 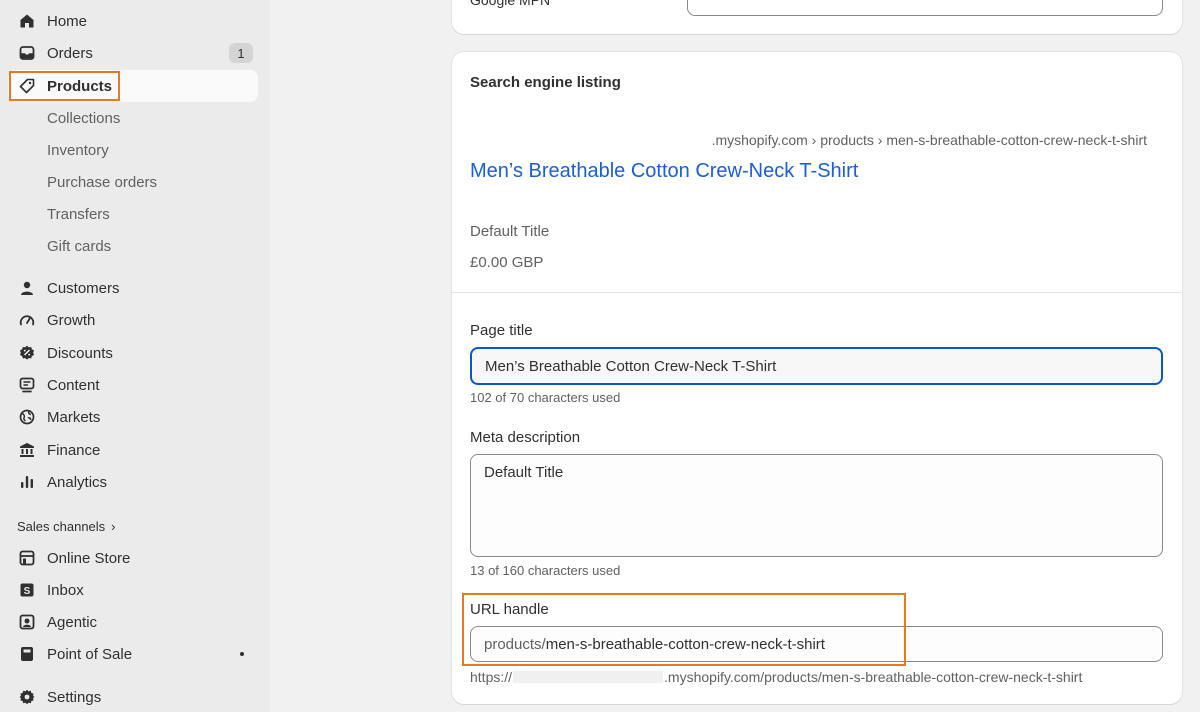 I want to click on card-title: Search engine listing, so click(x=545, y=82).